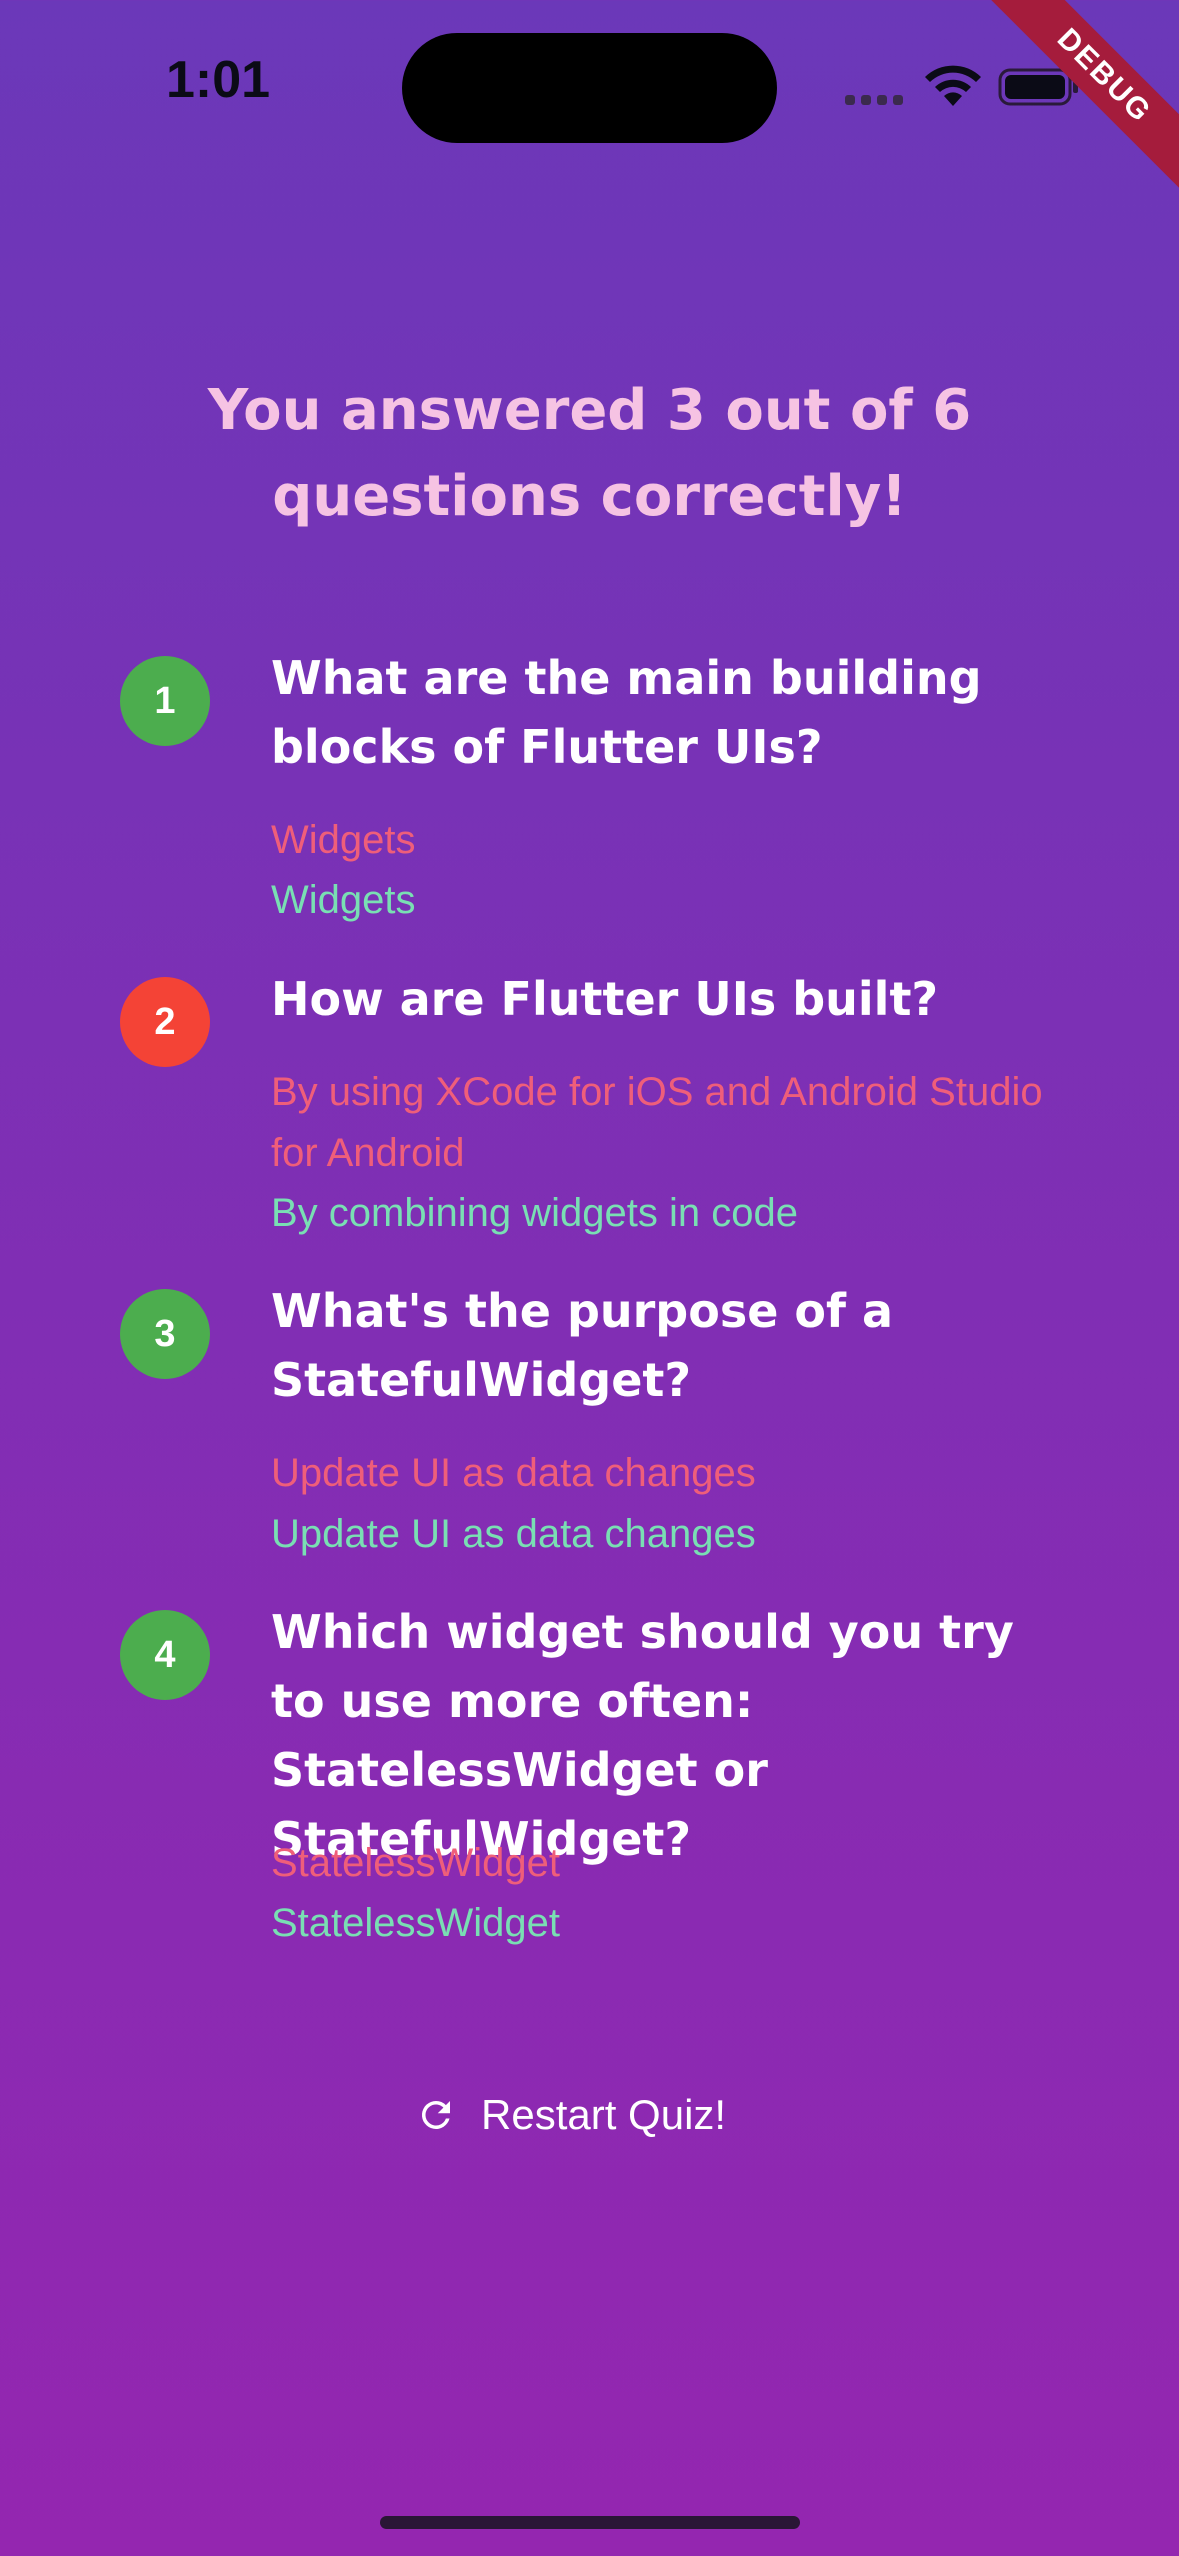  Describe the element at coordinates (604, 2114) in the screenshot. I see `restart-label: Restart Quiz!` at that location.